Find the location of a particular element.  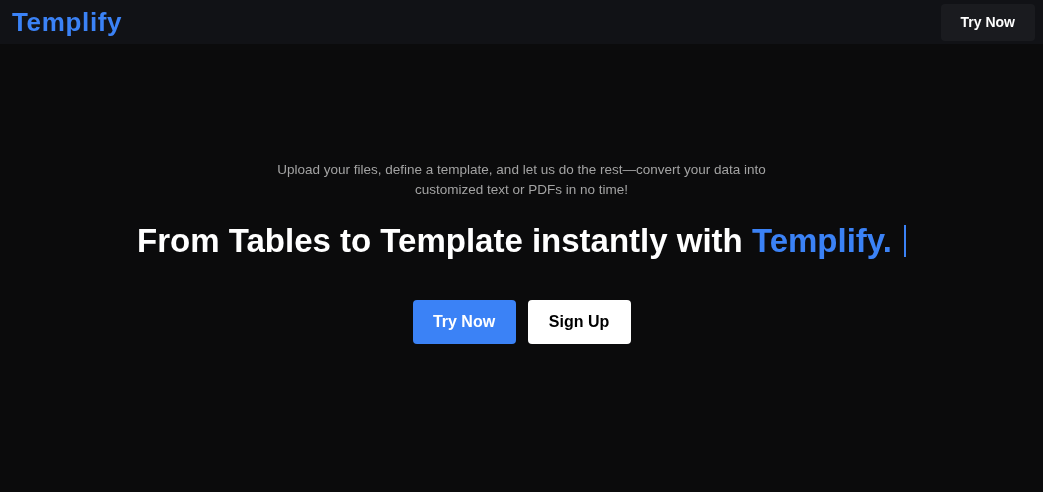

logo: Templify is located at coordinates (67, 22).